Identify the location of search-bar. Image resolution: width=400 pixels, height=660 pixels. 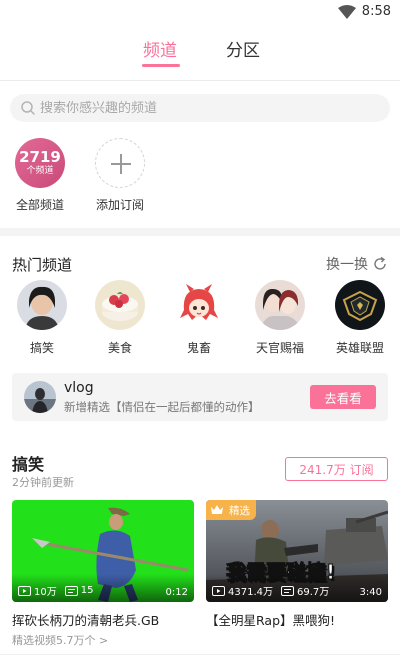
(200, 108).